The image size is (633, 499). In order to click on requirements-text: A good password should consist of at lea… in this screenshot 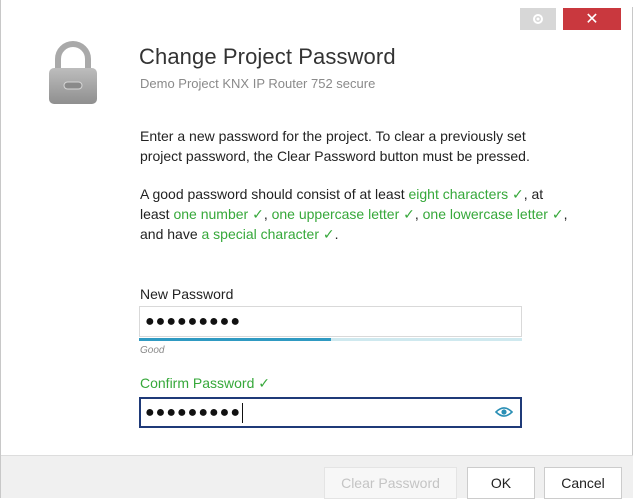, I will do `click(274, 194)`.